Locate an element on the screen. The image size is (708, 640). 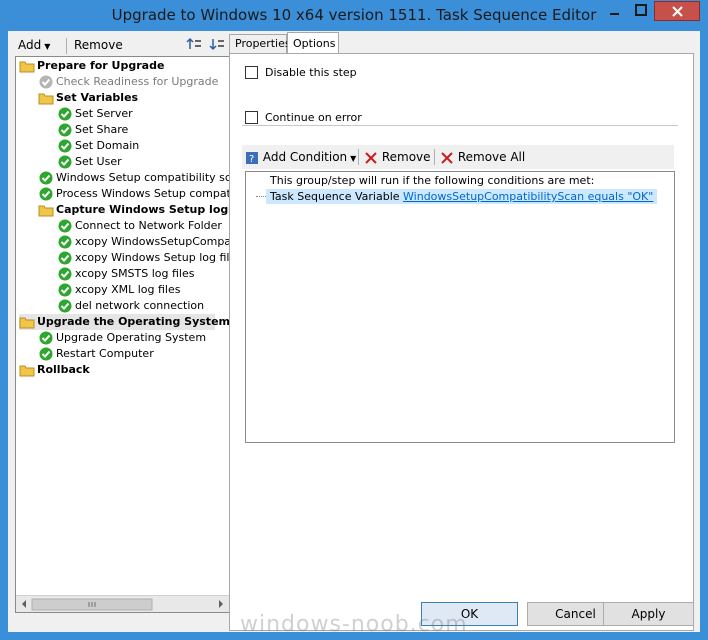
divider is located at coordinates (460, 125).